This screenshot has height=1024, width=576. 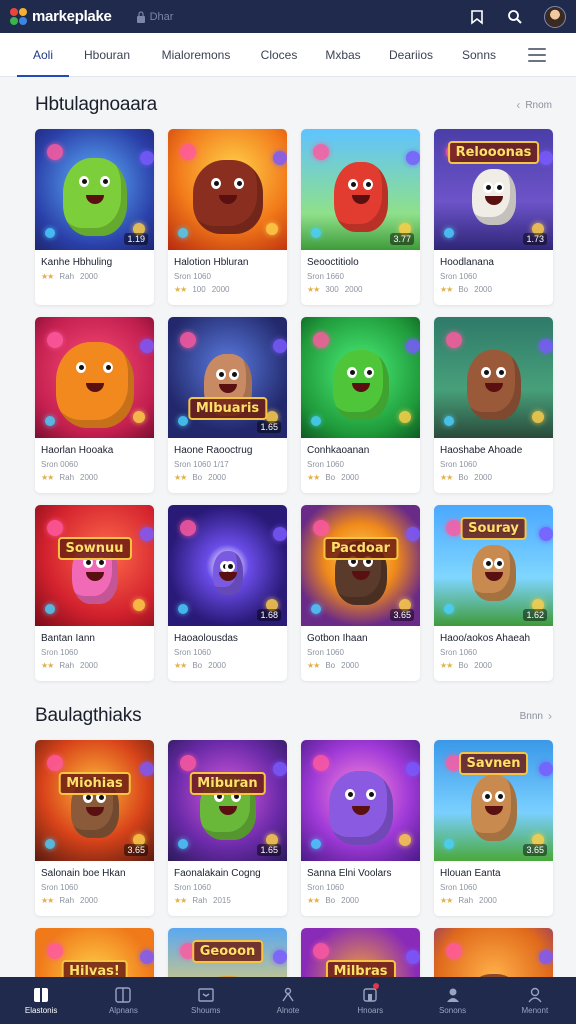 I want to click on game-card: 1.19 Kanhe Hbhuling ★★ Rah 2000, so click(x=94, y=217).